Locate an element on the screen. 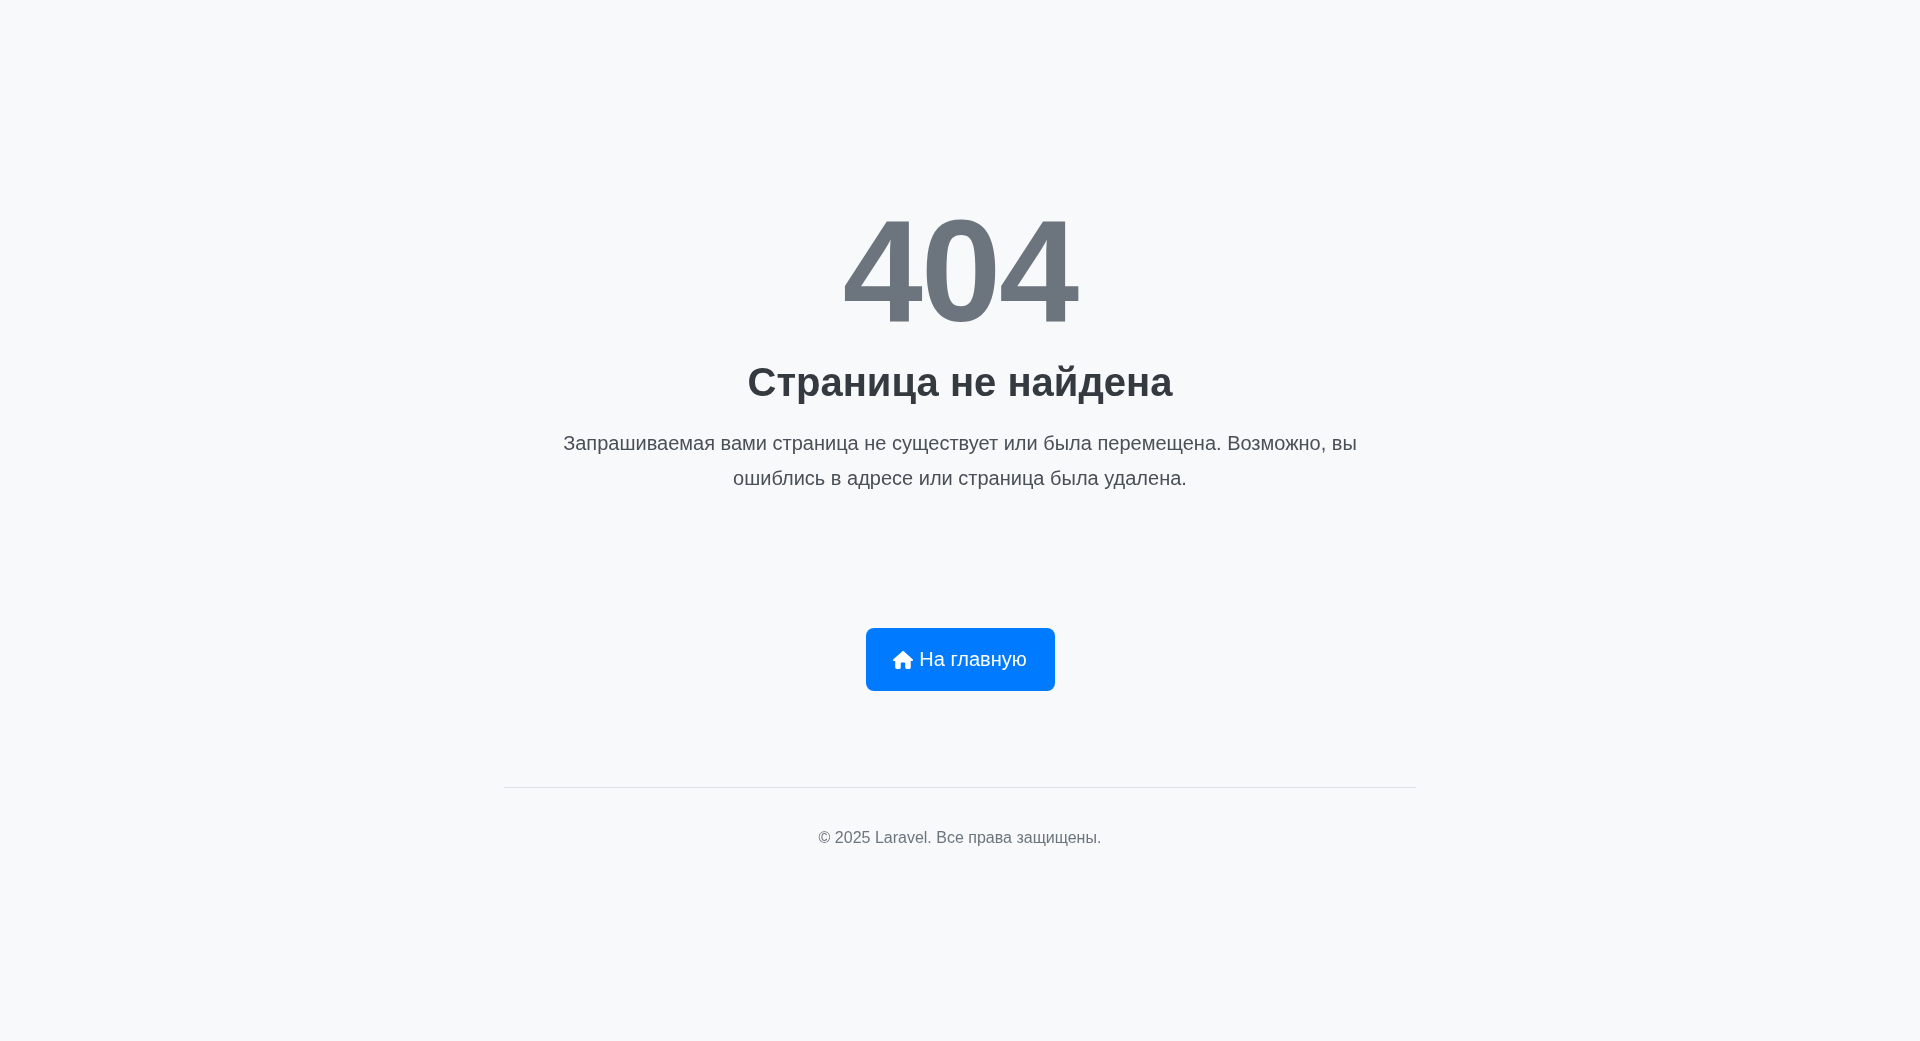 The height and width of the screenshot is (1041, 1920). error-title: Страница не найдена is located at coordinates (960, 382).